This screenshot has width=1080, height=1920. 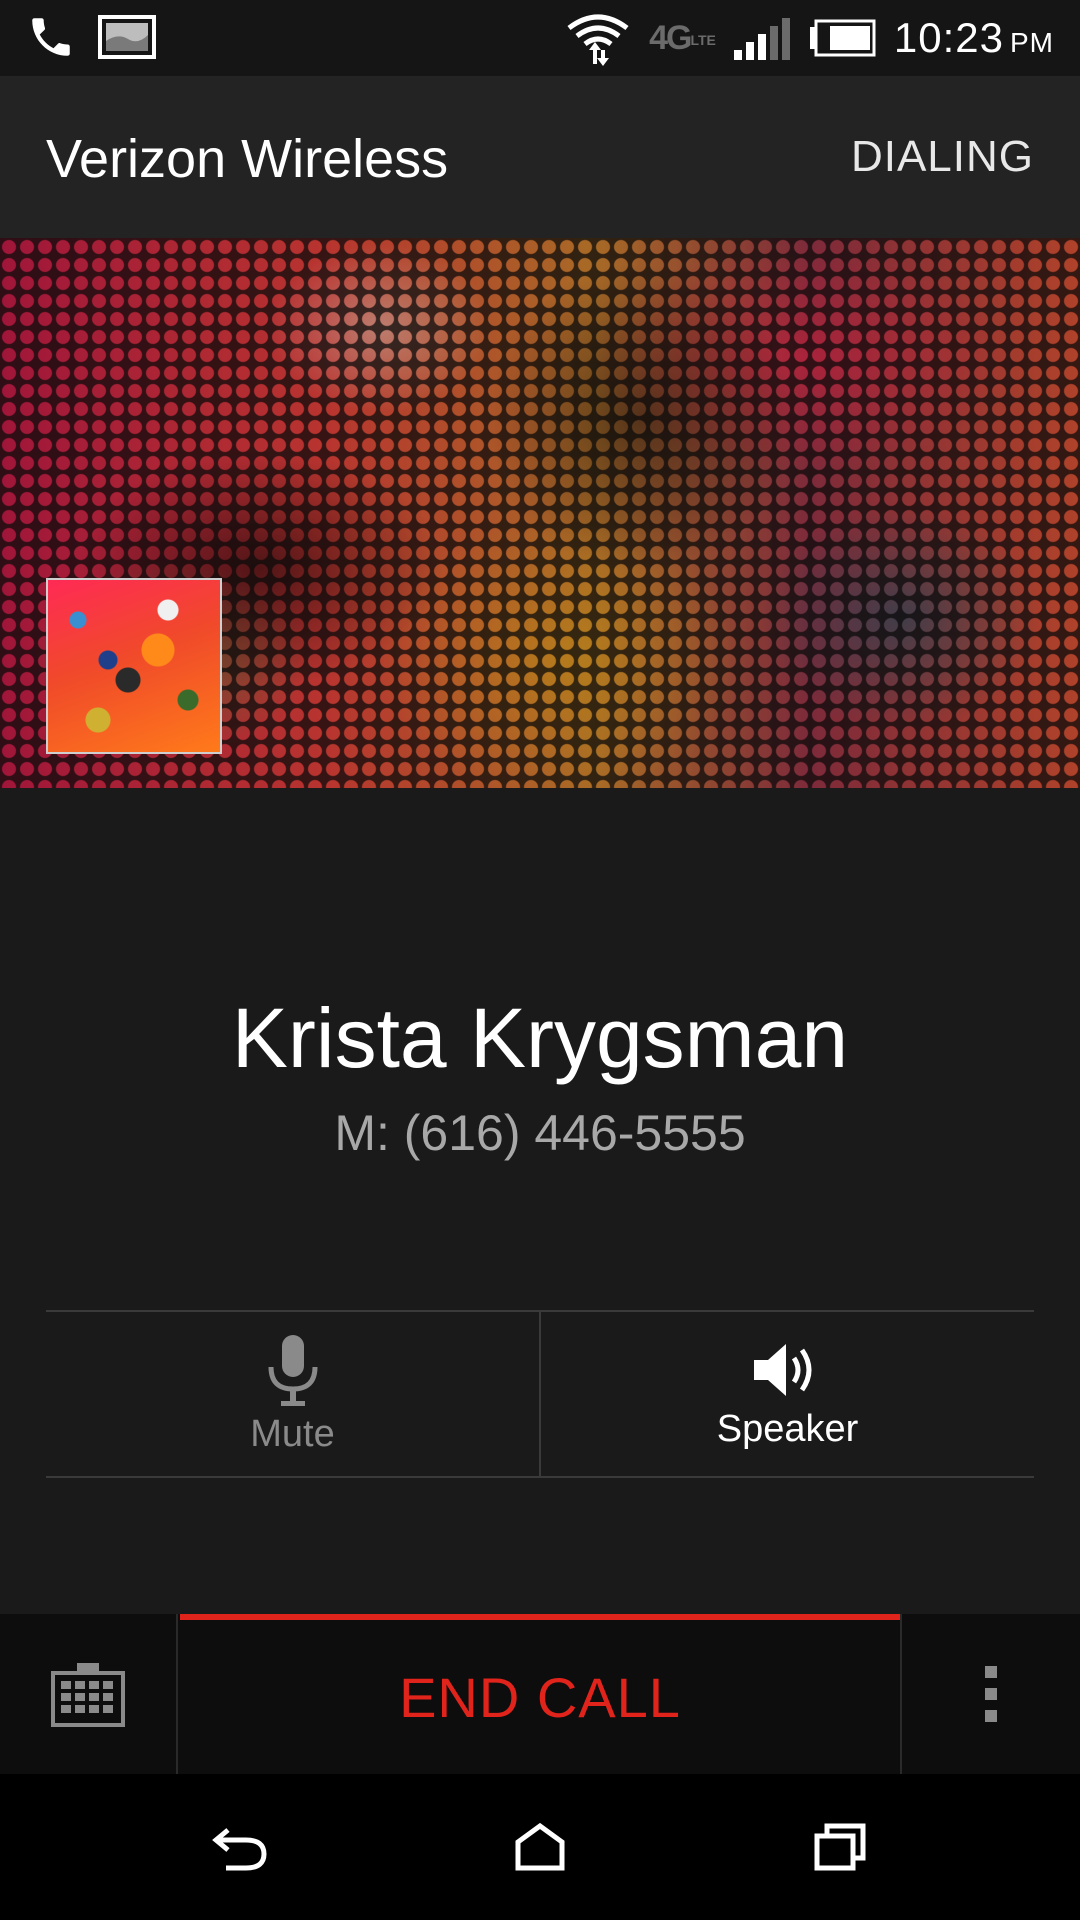 I want to click on clock: 10:23 PM, so click(x=973, y=37).